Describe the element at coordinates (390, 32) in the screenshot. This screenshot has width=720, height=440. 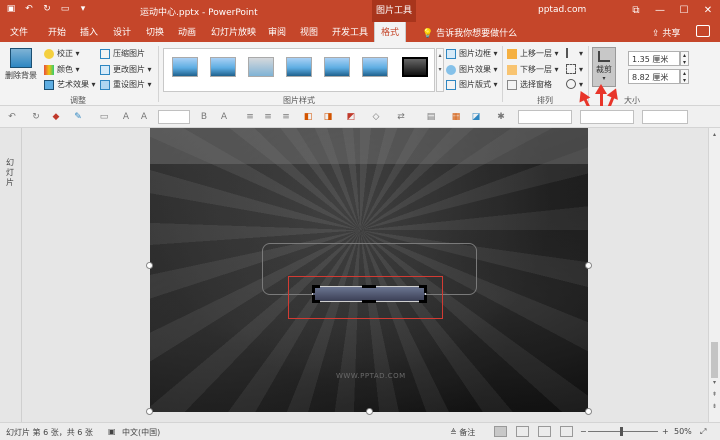
I see `tab-format: 格式` at that location.